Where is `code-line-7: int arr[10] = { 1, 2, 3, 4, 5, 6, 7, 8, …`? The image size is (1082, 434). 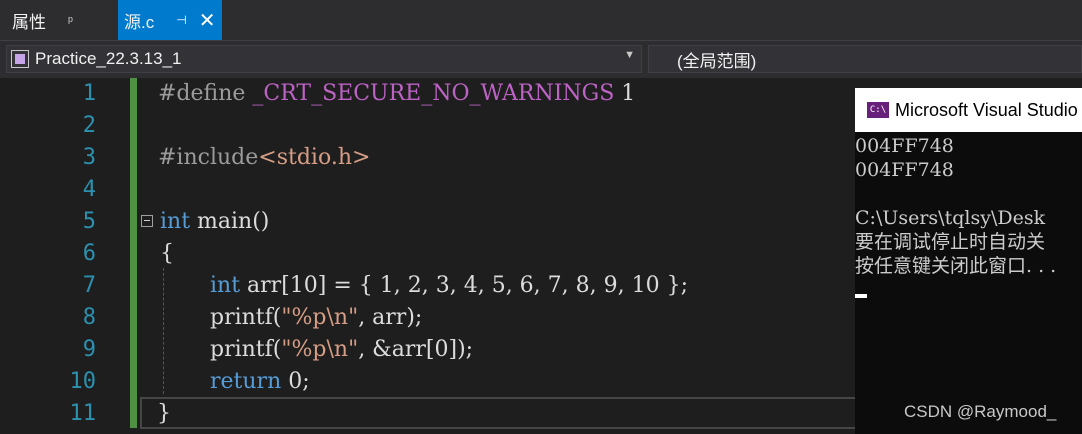 code-line-7: int arr[10] = { 1, 2, 3, 4, 5, 6, 7, 8, … is located at coordinates (449, 286).